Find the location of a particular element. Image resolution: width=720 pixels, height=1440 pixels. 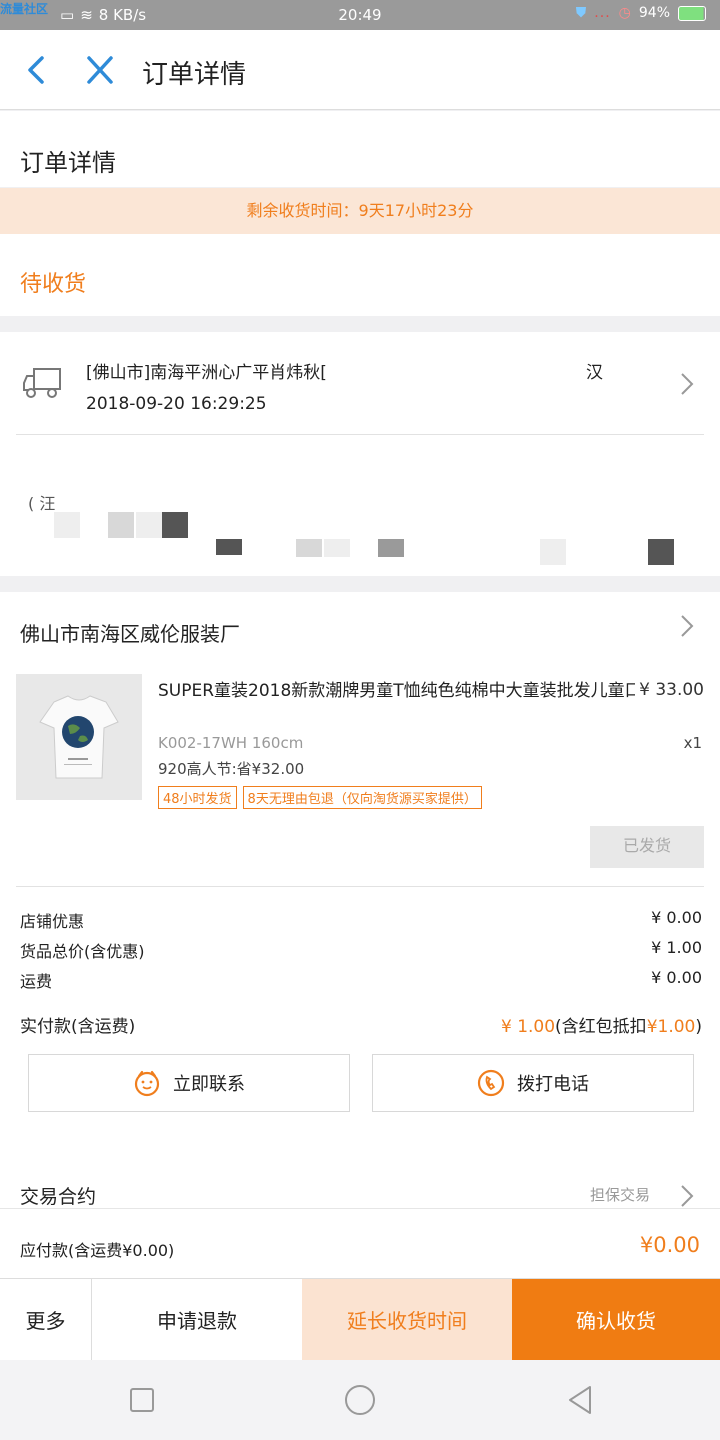

call-label: 拨打电话 is located at coordinates (553, 1084).